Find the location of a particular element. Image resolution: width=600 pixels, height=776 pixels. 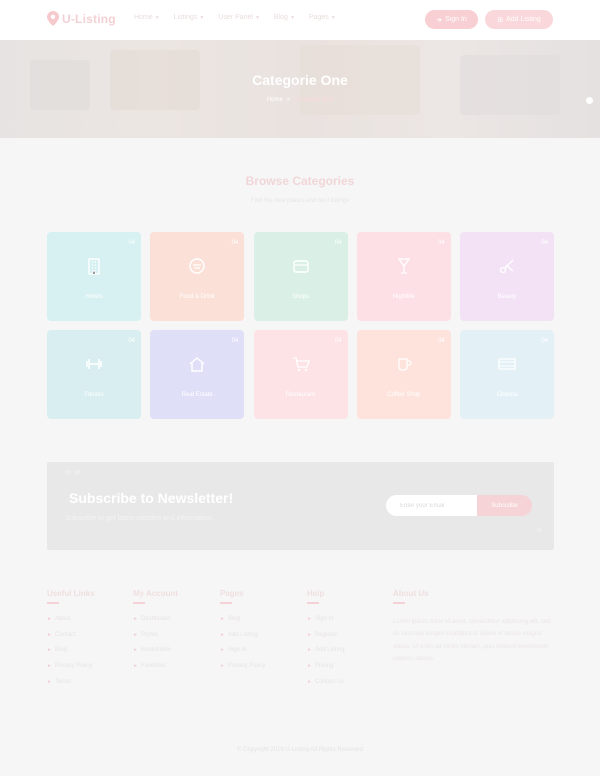

category-card-cinema: 04 Cinema is located at coordinates (507, 374).